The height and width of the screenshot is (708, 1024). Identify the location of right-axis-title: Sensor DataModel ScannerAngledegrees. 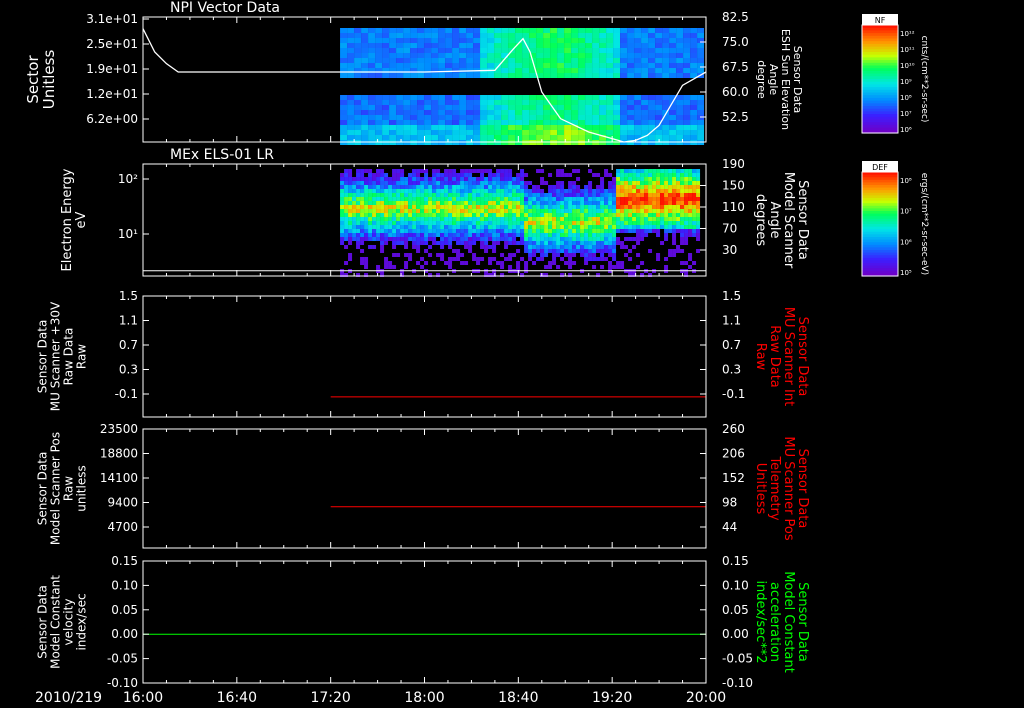
(781, 220).